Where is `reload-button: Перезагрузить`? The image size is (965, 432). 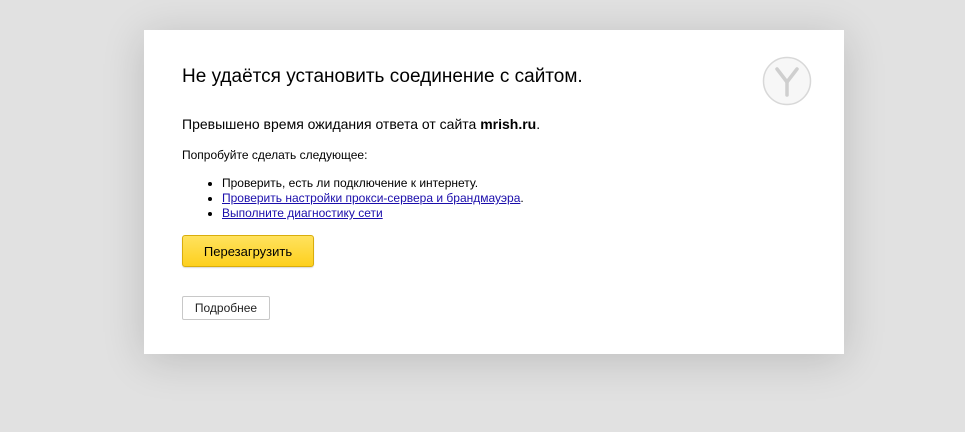 reload-button: Перезагрузить is located at coordinates (248, 251).